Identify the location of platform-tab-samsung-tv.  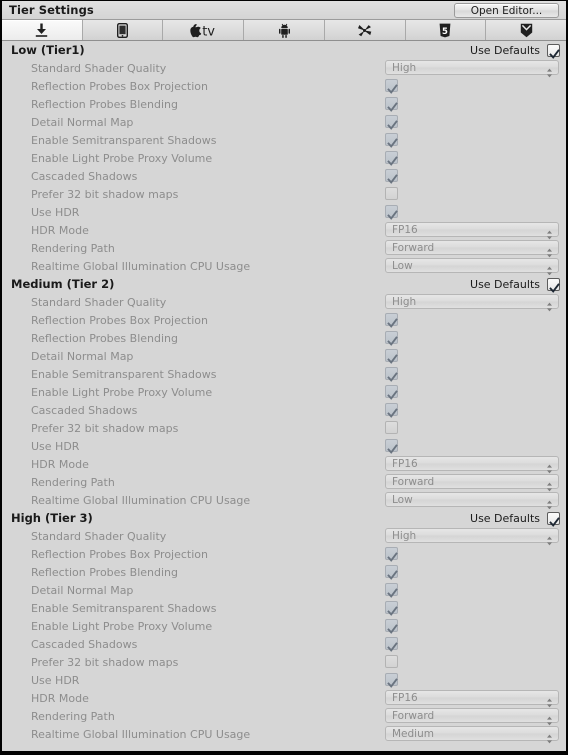
(365, 30).